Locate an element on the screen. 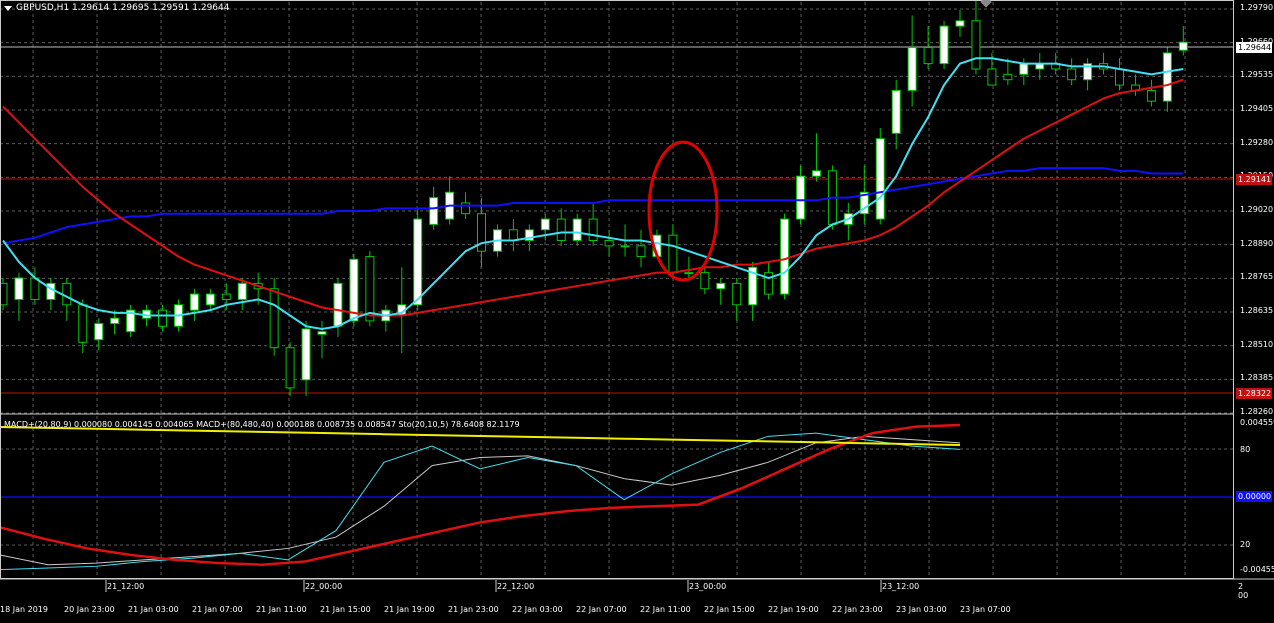 The height and width of the screenshot is (623, 1274). indicator-zero-tag: 0.00000 is located at coordinates (1254, 496).